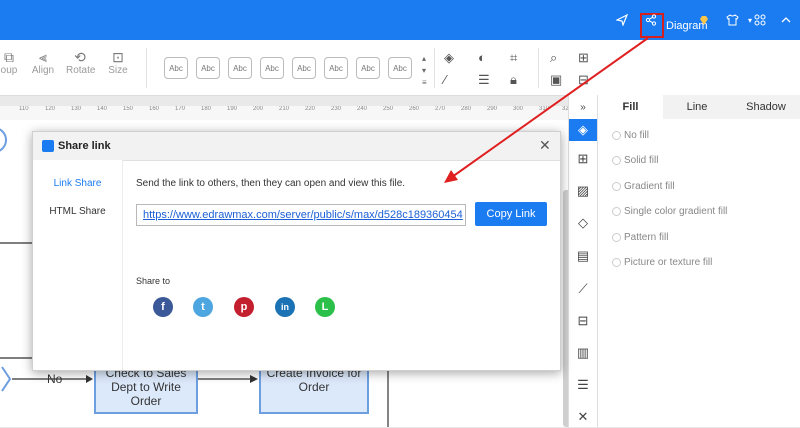  I want to click on connector-icon: ✕, so click(583, 417).